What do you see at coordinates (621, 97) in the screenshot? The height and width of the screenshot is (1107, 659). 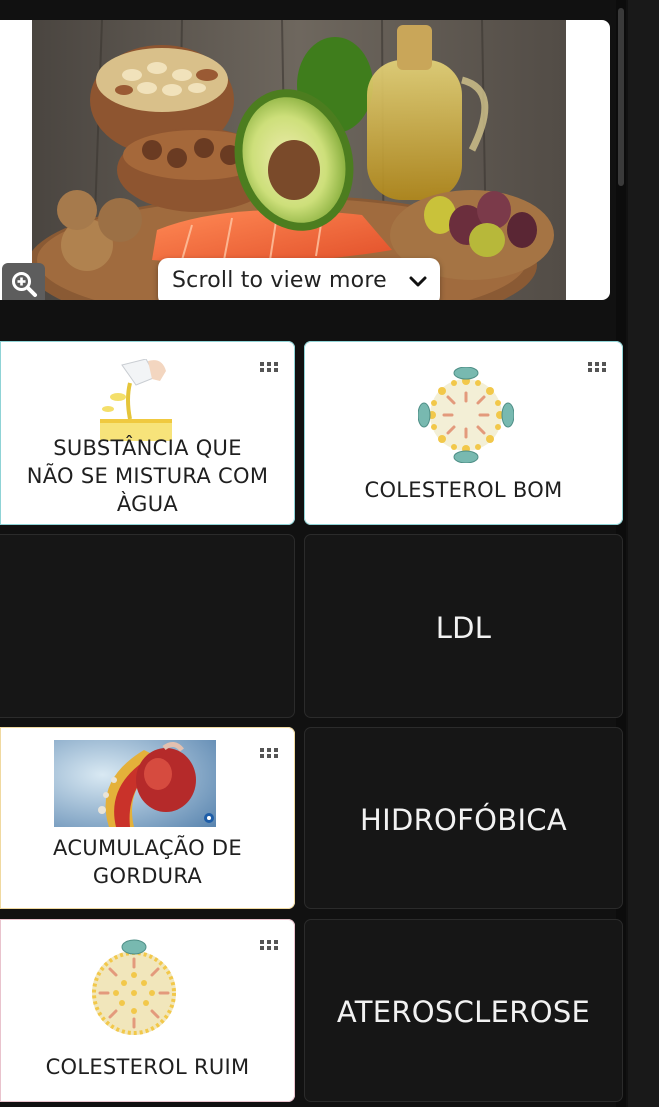 I see `scrollbar-thumb` at bounding box center [621, 97].